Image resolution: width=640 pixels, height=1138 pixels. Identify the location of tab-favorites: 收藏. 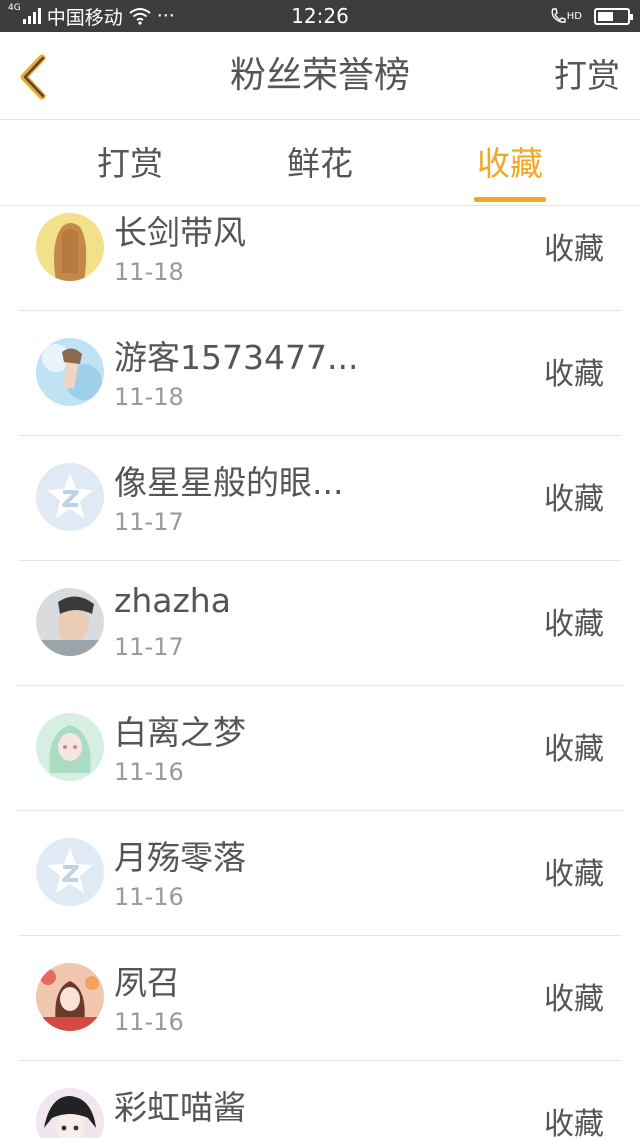
(510, 163).